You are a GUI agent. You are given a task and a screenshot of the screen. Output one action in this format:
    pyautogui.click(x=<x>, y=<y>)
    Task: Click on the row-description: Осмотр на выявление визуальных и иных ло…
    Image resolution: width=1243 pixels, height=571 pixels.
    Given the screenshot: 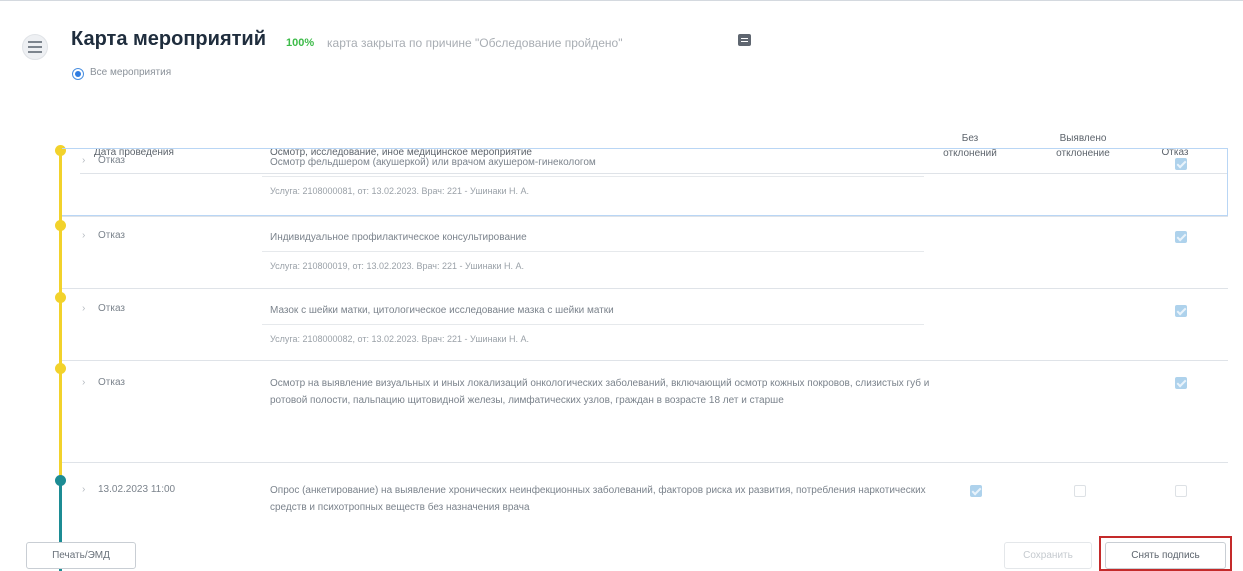 What is the action you would take?
    pyautogui.click(x=600, y=392)
    